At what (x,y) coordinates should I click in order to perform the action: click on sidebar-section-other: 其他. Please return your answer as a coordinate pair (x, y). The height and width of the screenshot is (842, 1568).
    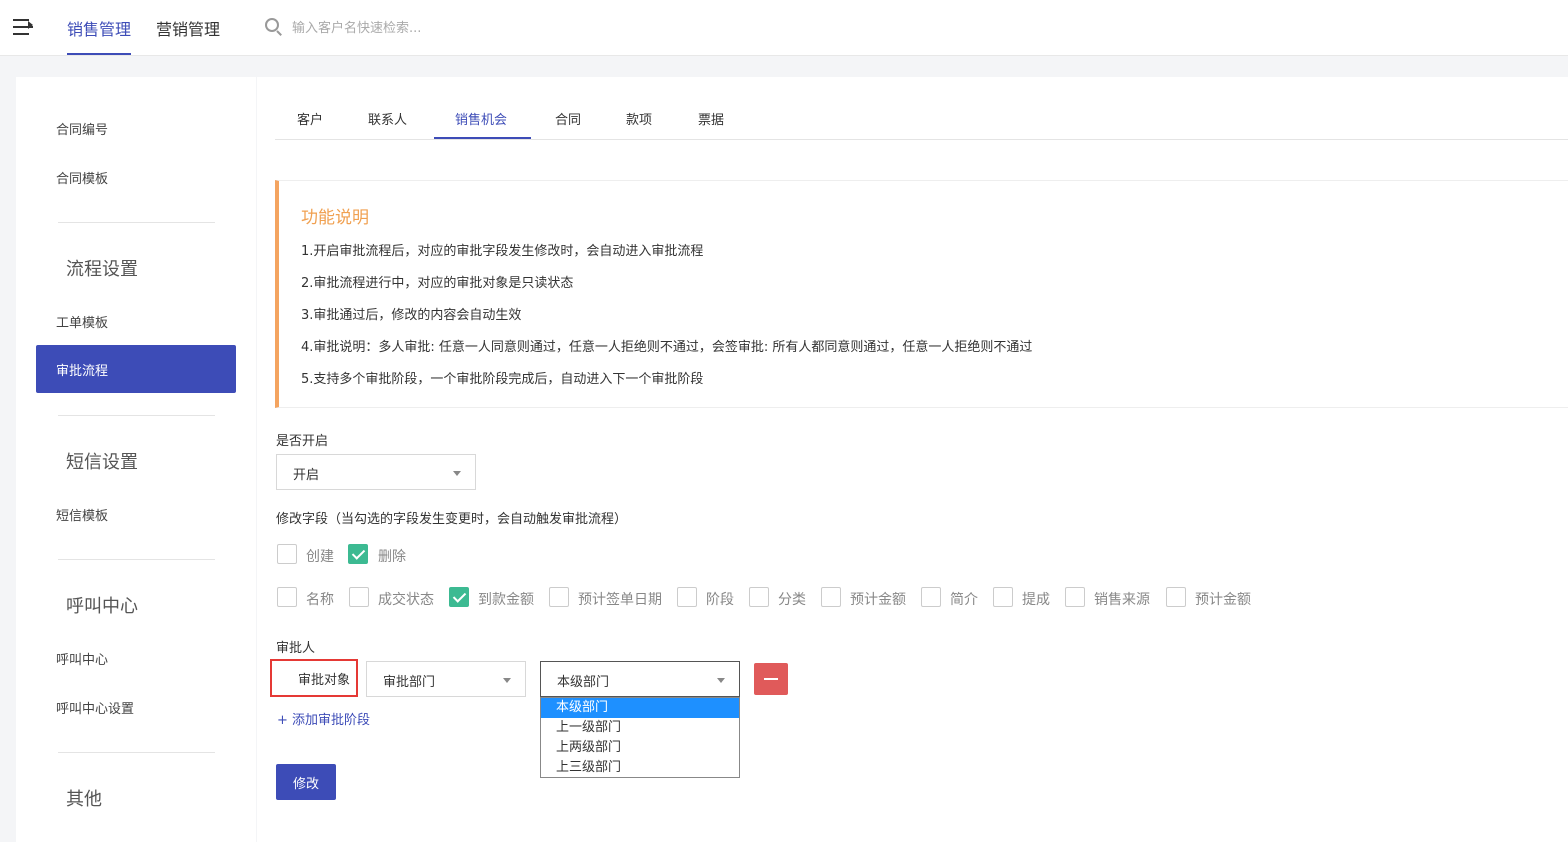
    Looking at the image, I should click on (84, 799).